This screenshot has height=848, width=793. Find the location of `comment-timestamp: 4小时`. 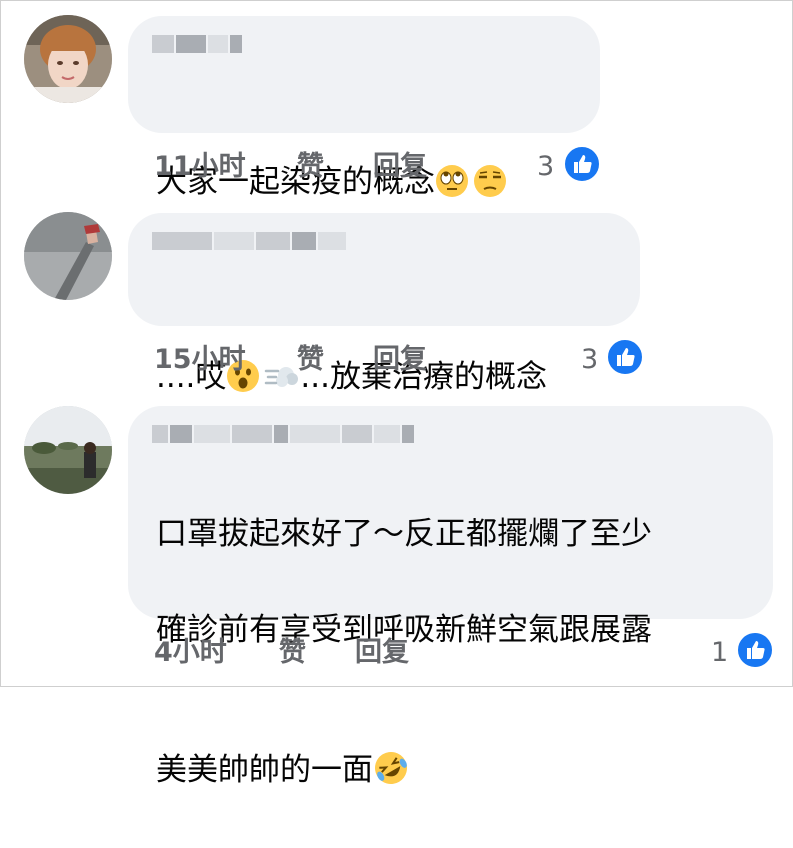

comment-timestamp: 4小时 is located at coordinates (190, 653).